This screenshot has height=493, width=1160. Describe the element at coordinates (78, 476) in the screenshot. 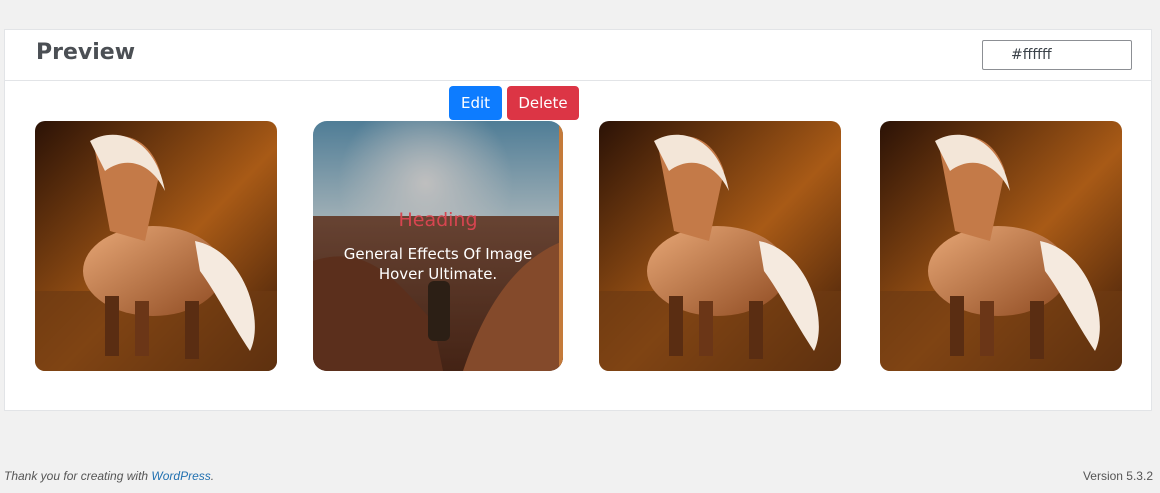

I see `footer-thanks-prefix: Thank you for creating with` at that location.